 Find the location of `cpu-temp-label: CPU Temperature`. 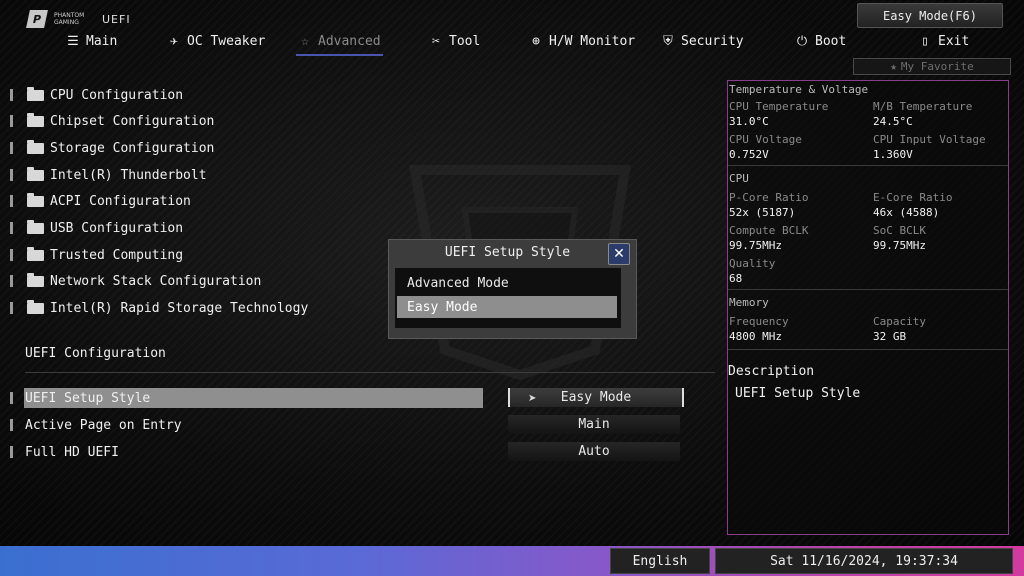

cpu-temp-label: CPU Temperature is located at coordinates (779, 106).